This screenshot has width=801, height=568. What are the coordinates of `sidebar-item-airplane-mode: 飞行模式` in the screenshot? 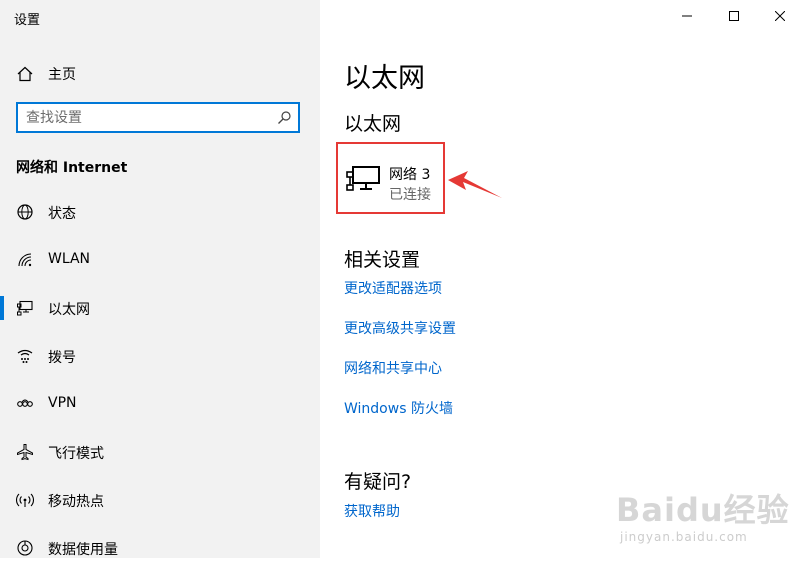 It's located at (160, 452).